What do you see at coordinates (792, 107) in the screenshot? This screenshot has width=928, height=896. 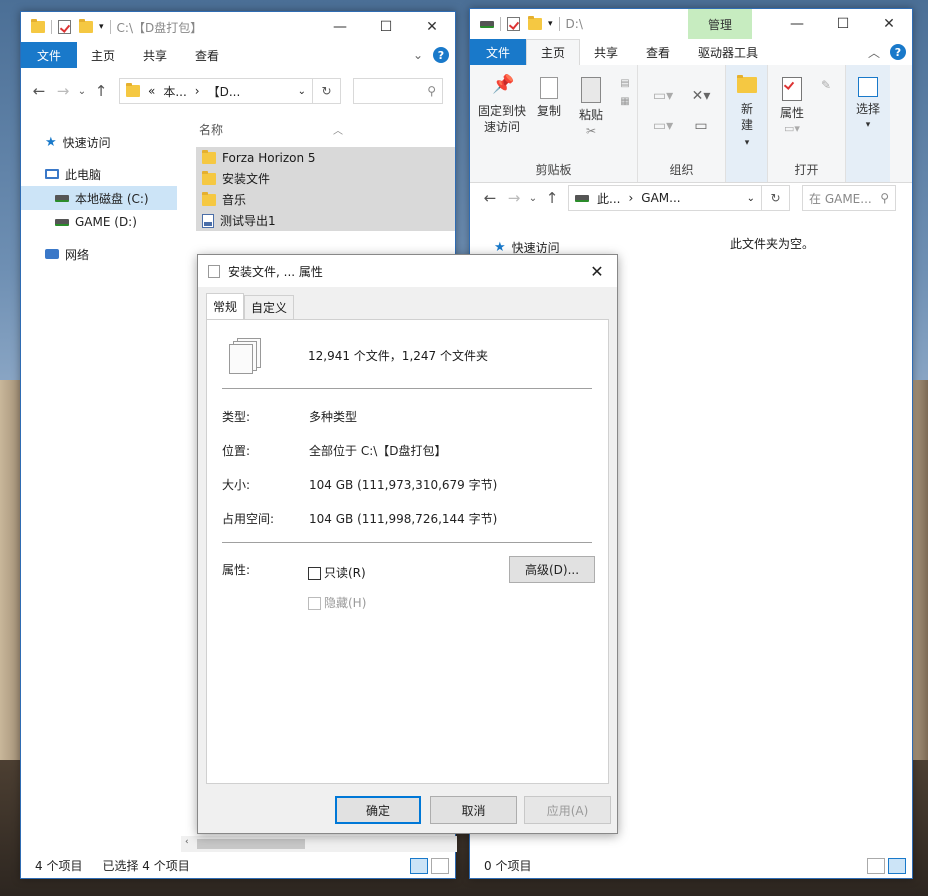 I see `properties-button: 属性 ▭▾` at bounding box center [792, 107].